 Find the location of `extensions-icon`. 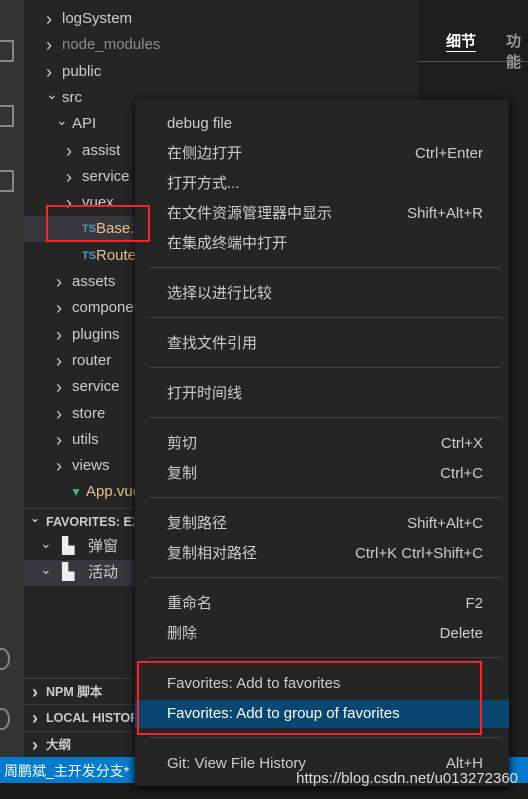

extensions-icon is located at coordinates (7, 181).